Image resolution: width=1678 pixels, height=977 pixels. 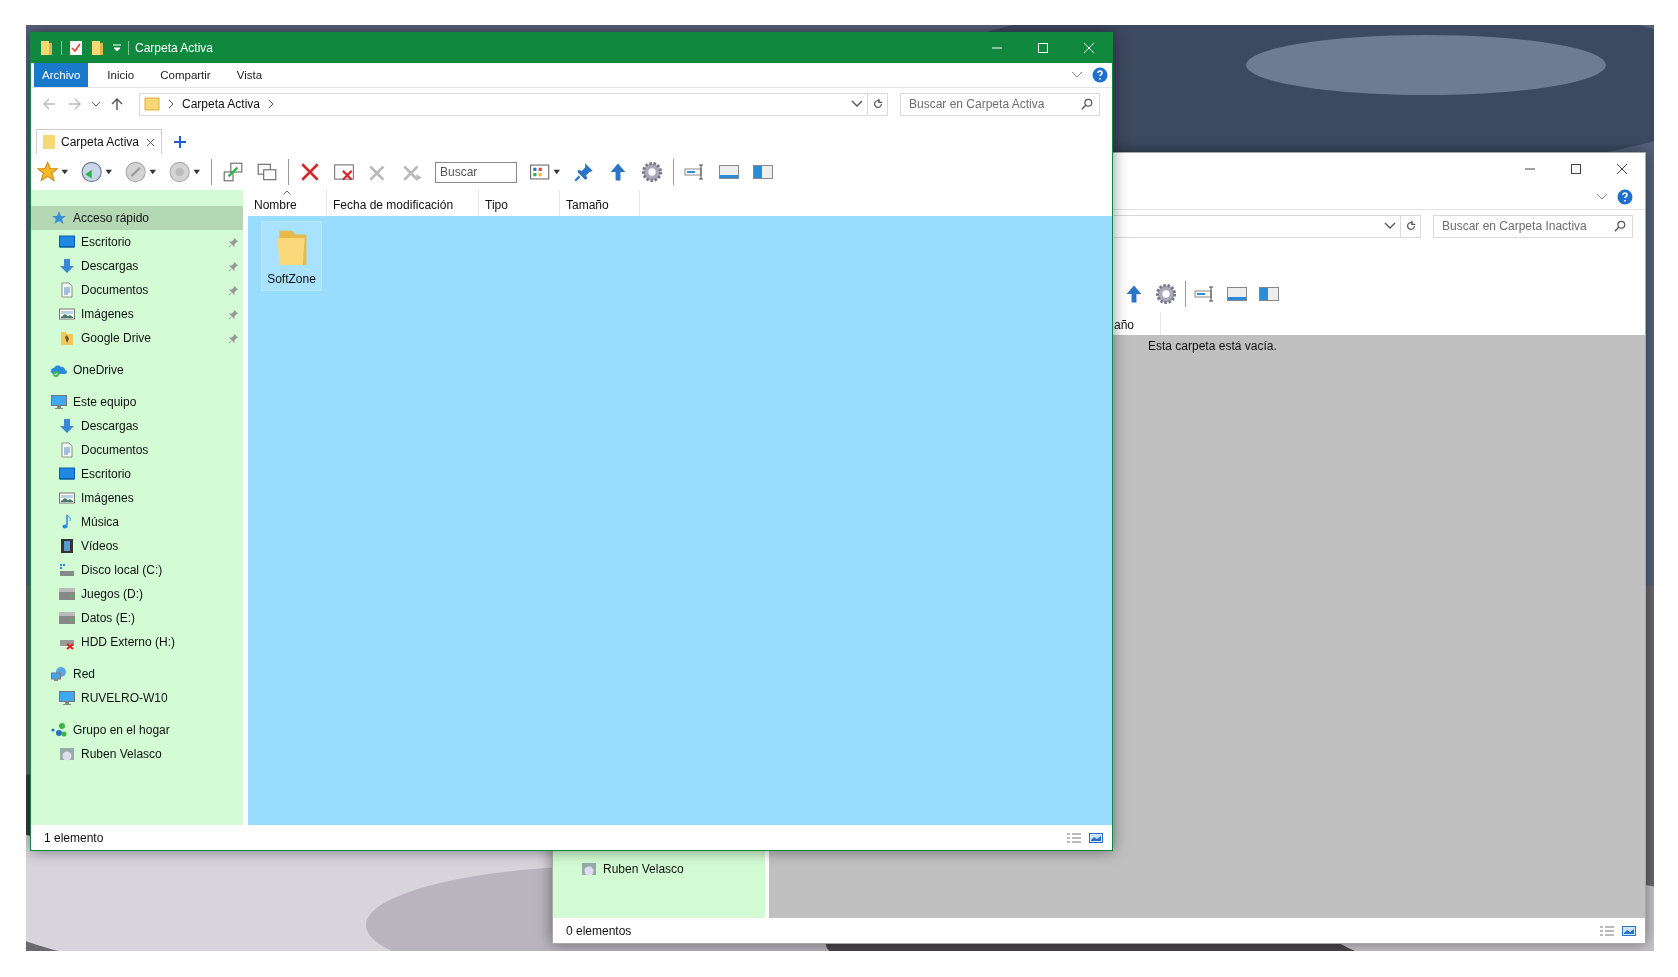 I want to click on address-field, so click(x=1257, y=226).